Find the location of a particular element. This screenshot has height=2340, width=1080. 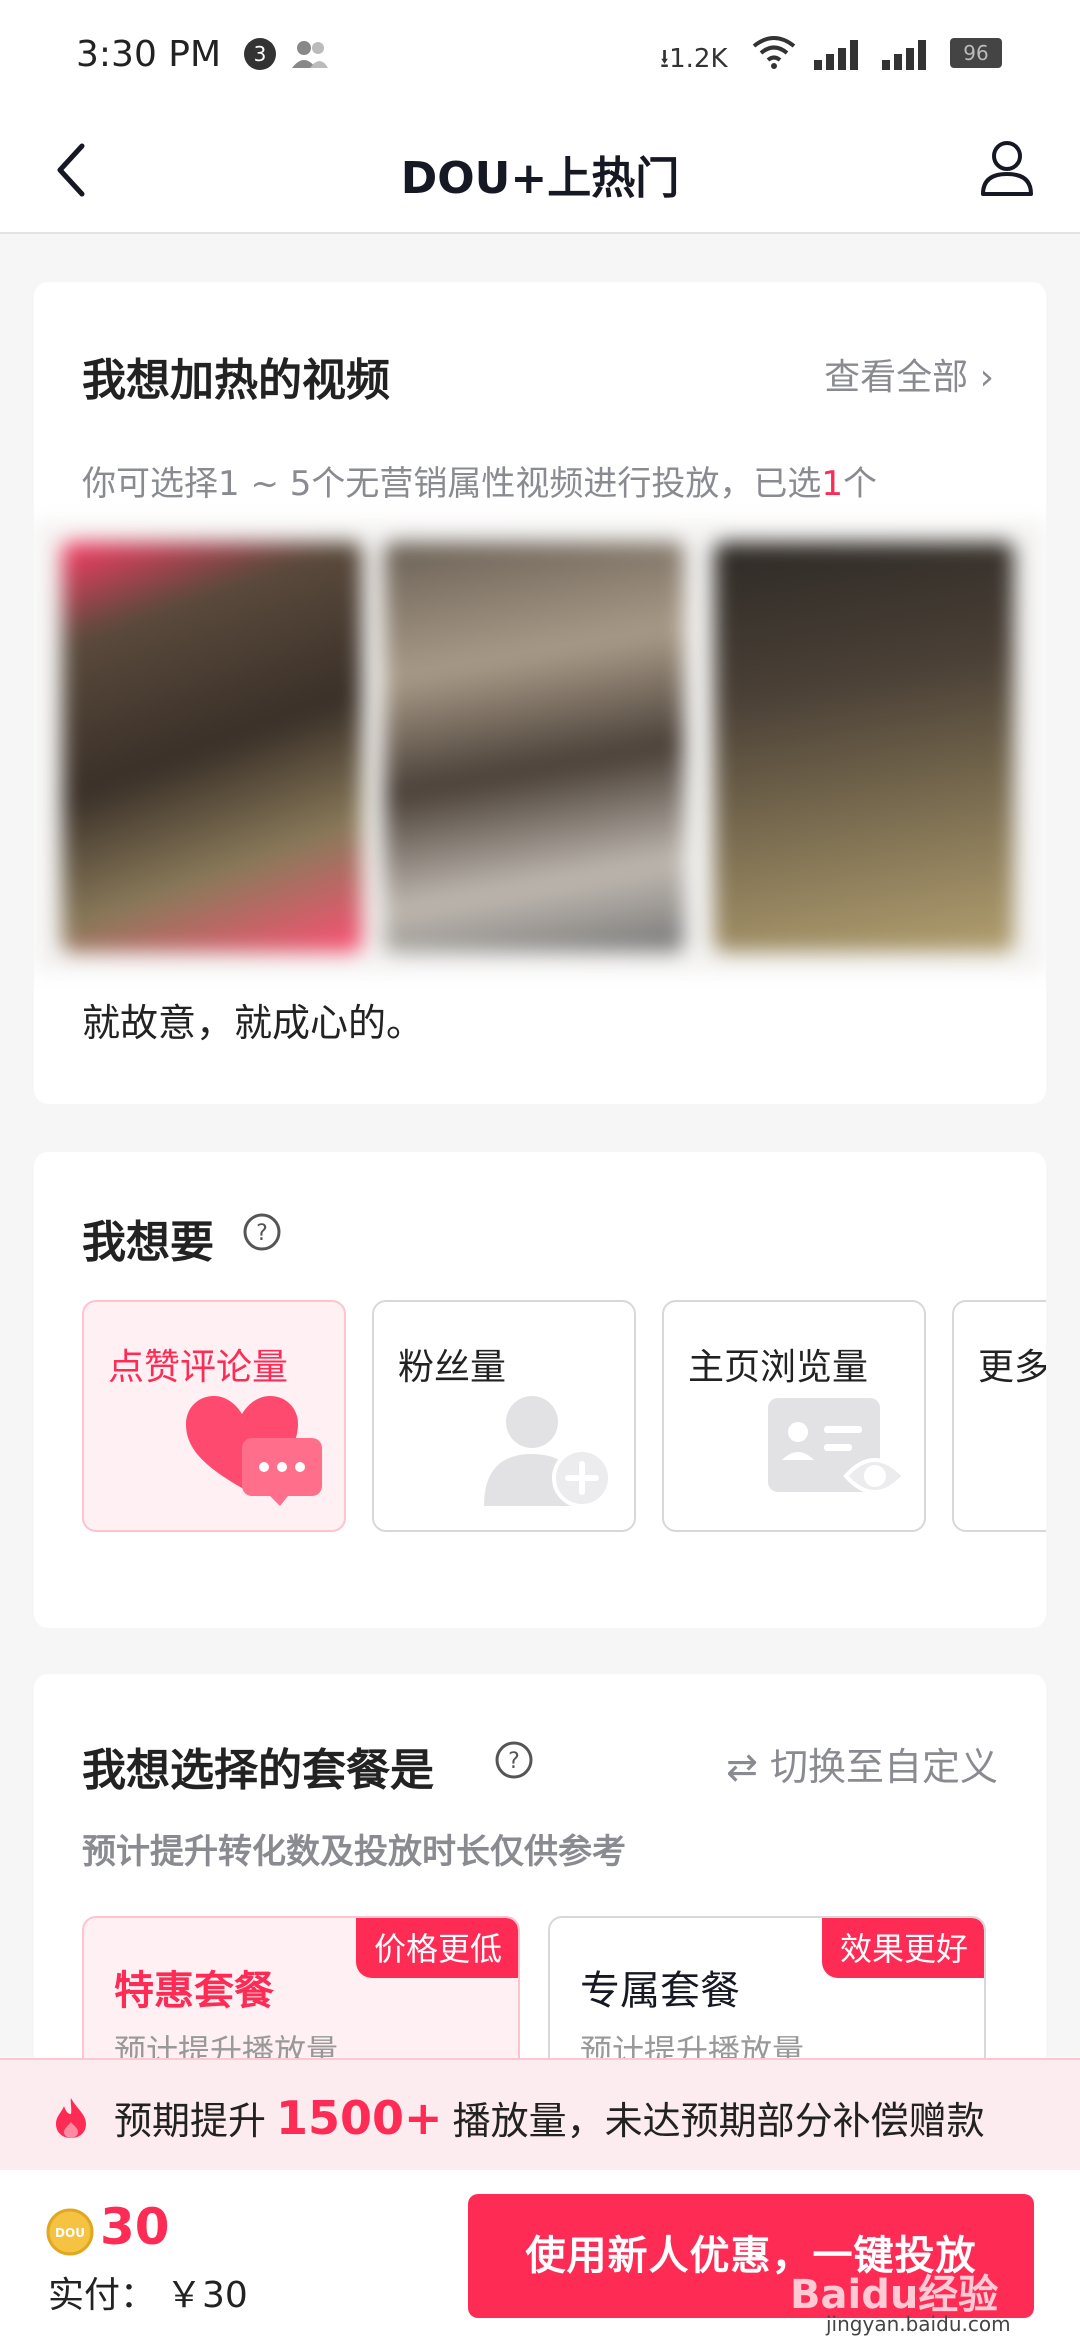

goal-option-profile-views: 主页浏览量 is located at coordinates (794, 1416).